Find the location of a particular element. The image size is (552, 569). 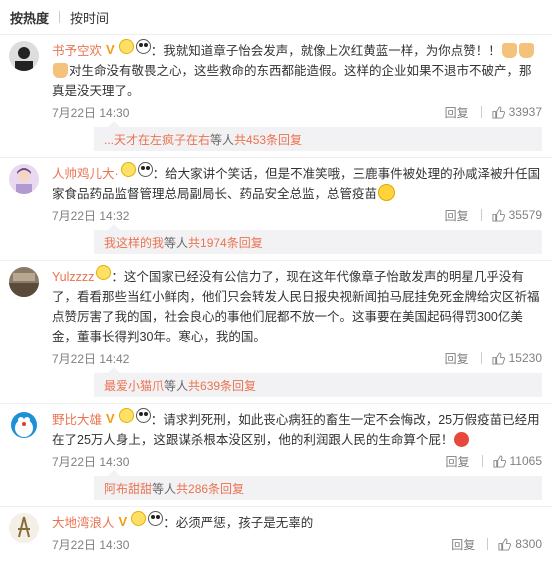

like-button: 35579 is located at coordinates (517, 215).